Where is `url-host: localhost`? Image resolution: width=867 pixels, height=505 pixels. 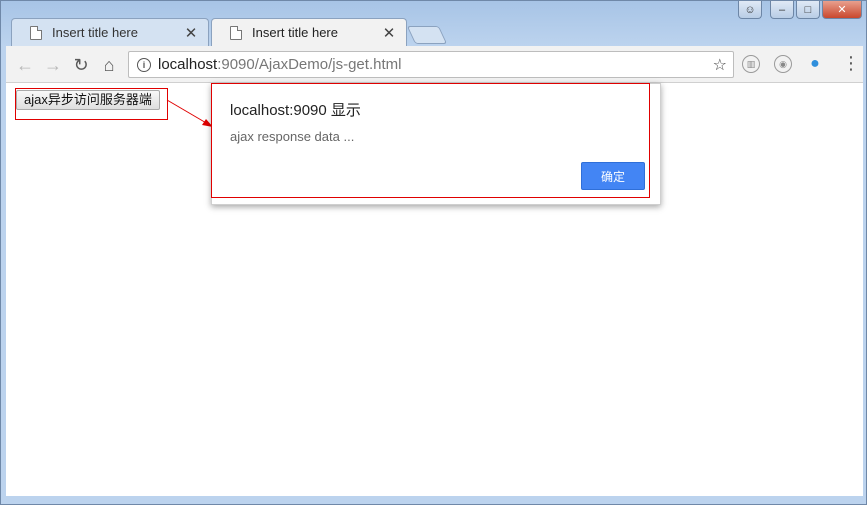
url-host: localhost is located at coordinates (188, 64).